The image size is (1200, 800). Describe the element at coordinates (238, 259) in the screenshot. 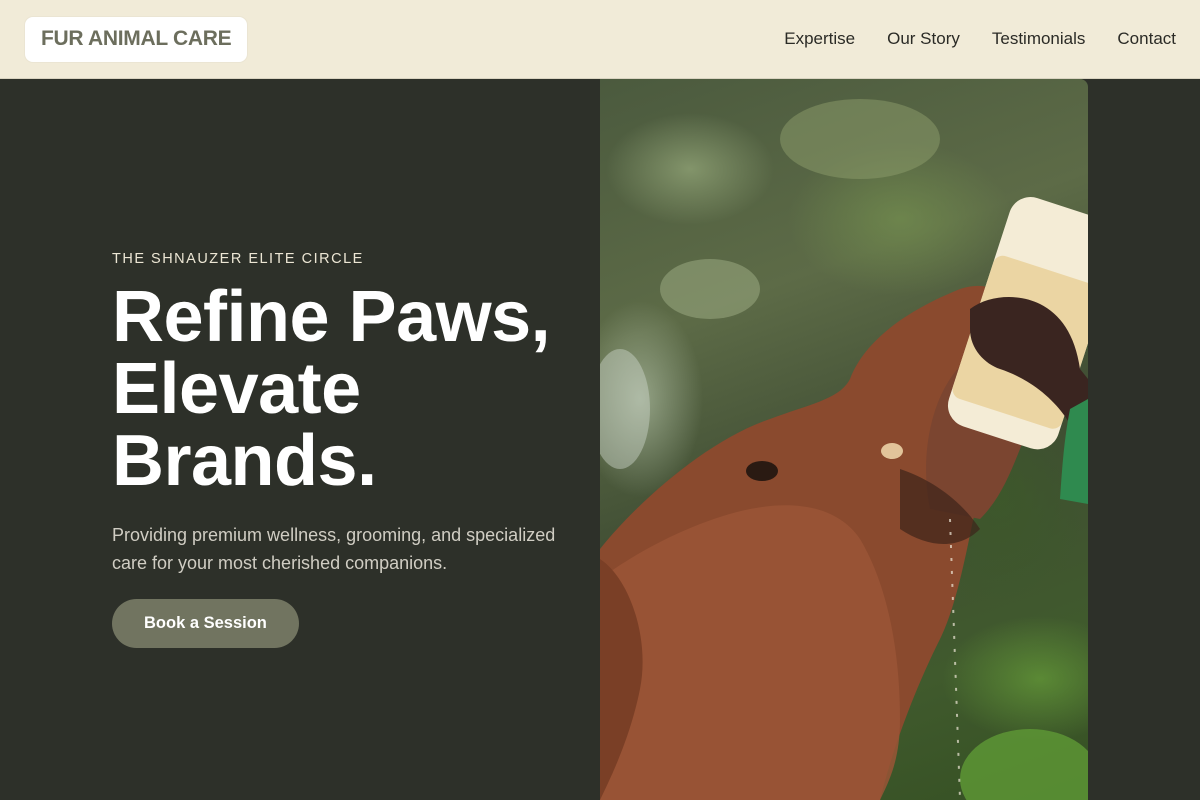

I see `hero-eyebrow: THE SHNAUZER ELITE CIRCLE` at that location.